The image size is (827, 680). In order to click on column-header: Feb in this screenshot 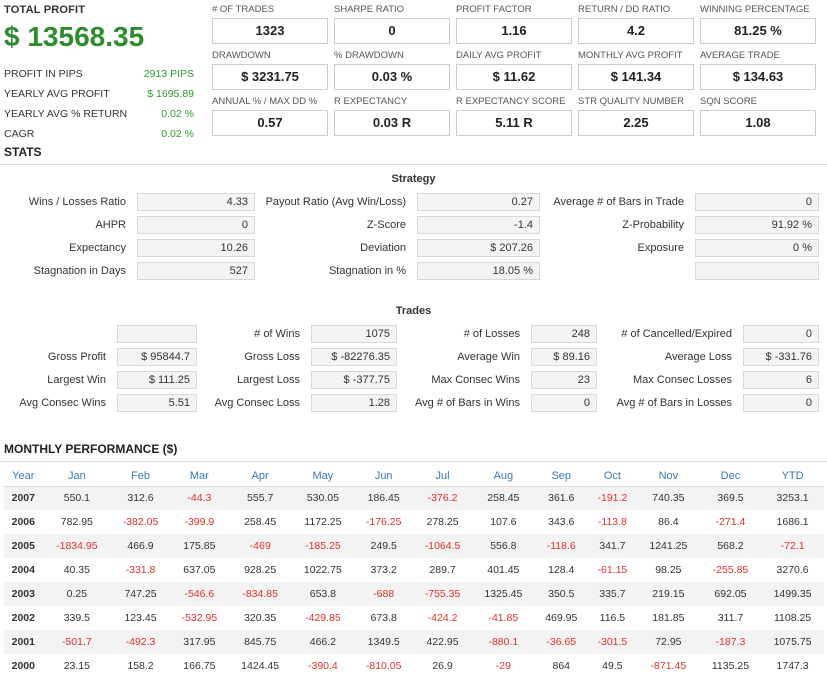, I will do `click(140, 476)`.